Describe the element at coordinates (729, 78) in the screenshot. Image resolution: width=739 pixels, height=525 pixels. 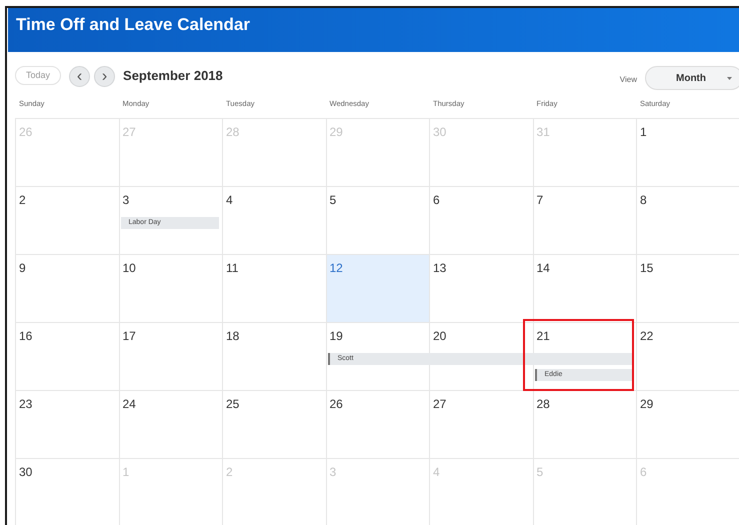
I see `caret-icon` at that location.